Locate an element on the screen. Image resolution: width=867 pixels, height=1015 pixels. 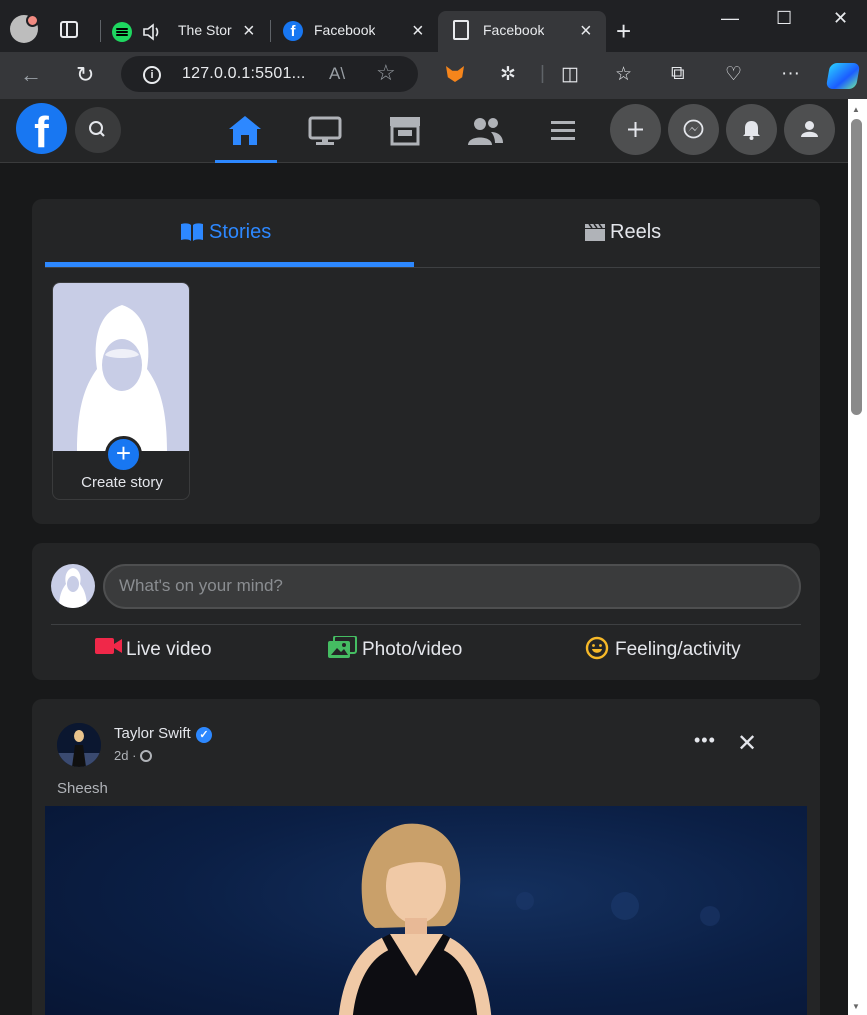
create-button is located at coordinates (635, 129).